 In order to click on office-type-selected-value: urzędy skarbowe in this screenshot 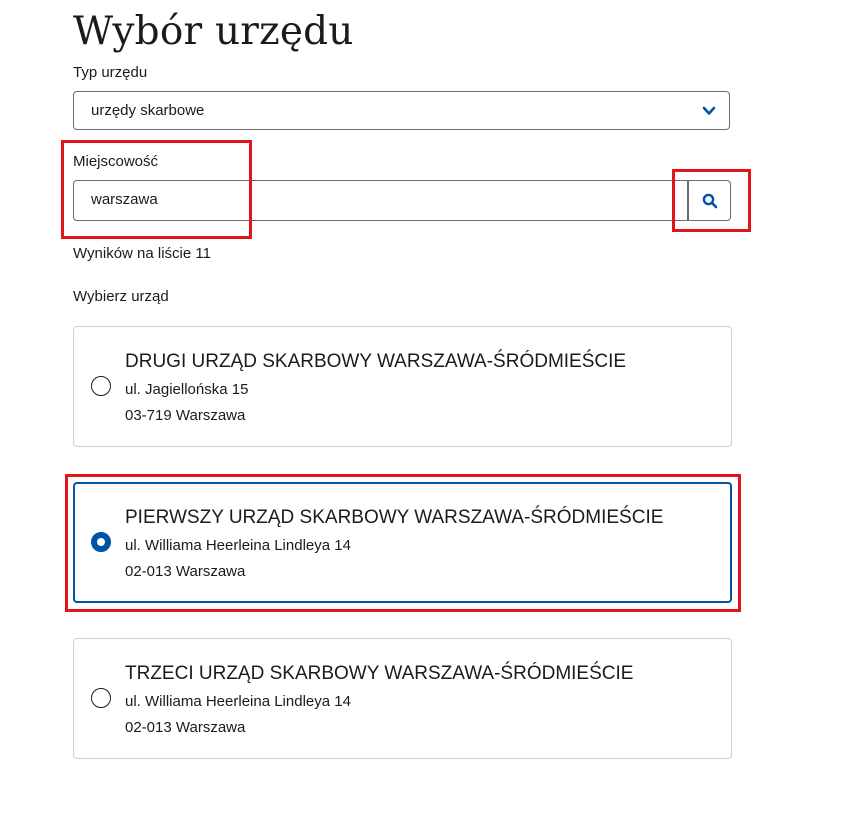, I will do `click(148, 110)`.